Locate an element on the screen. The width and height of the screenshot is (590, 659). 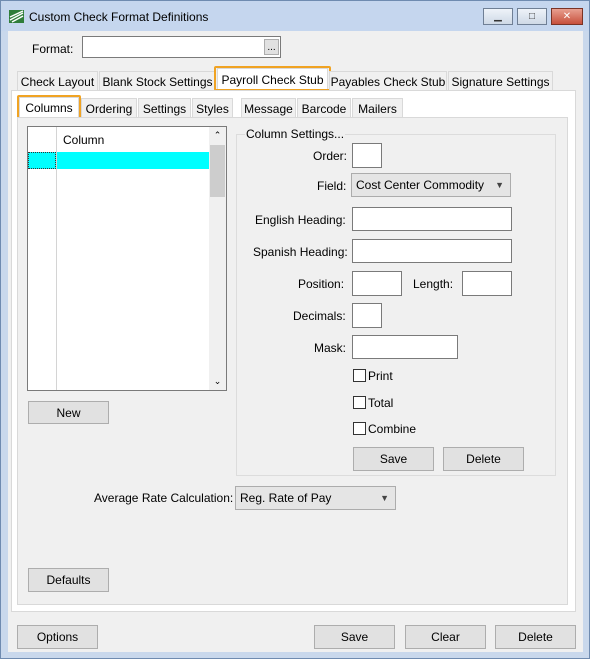
format-label: Format: is located at coordinates (53, 49).